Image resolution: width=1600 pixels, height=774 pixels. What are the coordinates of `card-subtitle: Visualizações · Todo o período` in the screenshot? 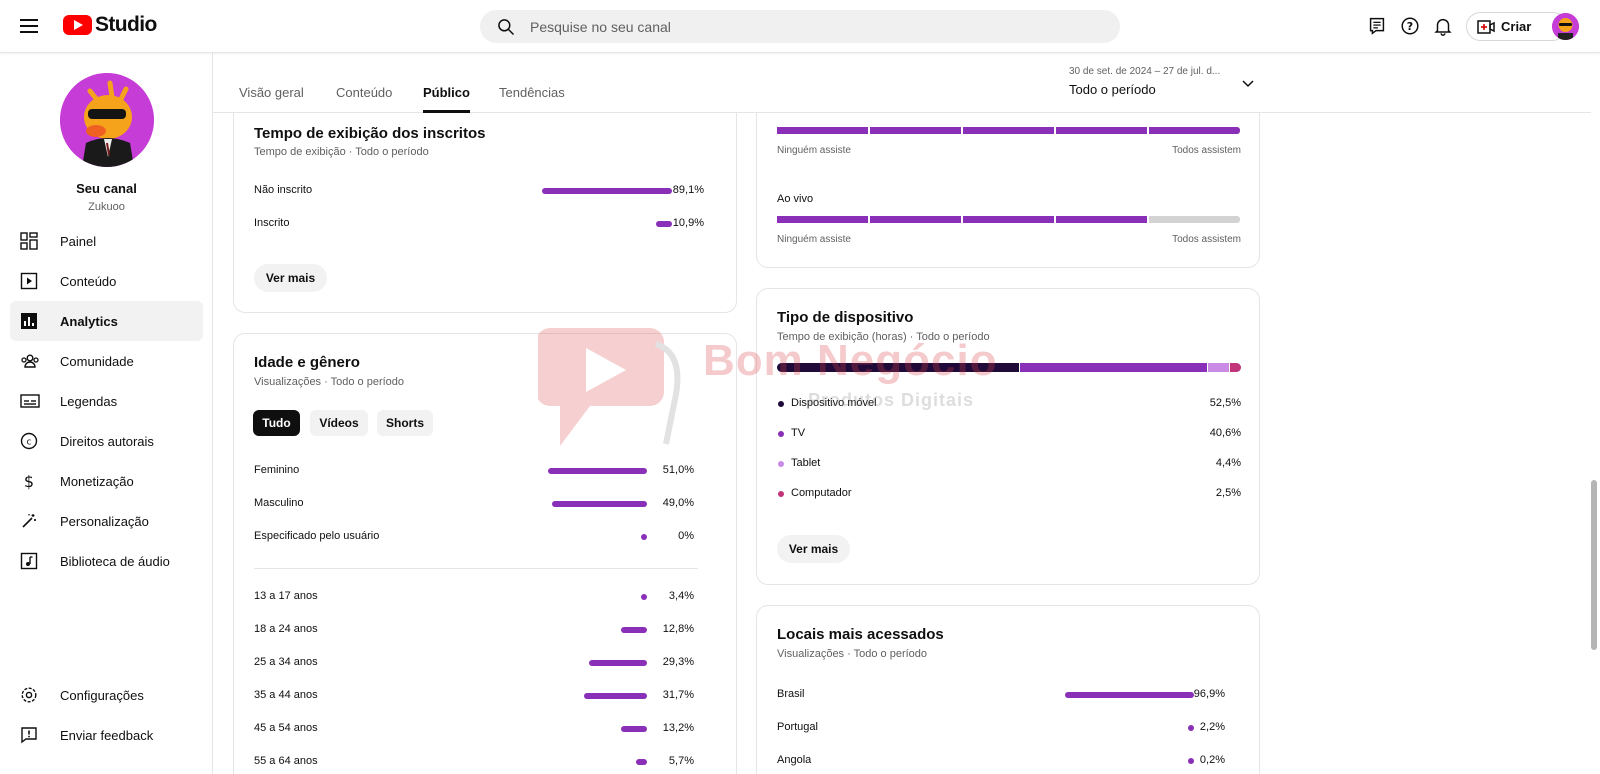 It's located at (329, 382).